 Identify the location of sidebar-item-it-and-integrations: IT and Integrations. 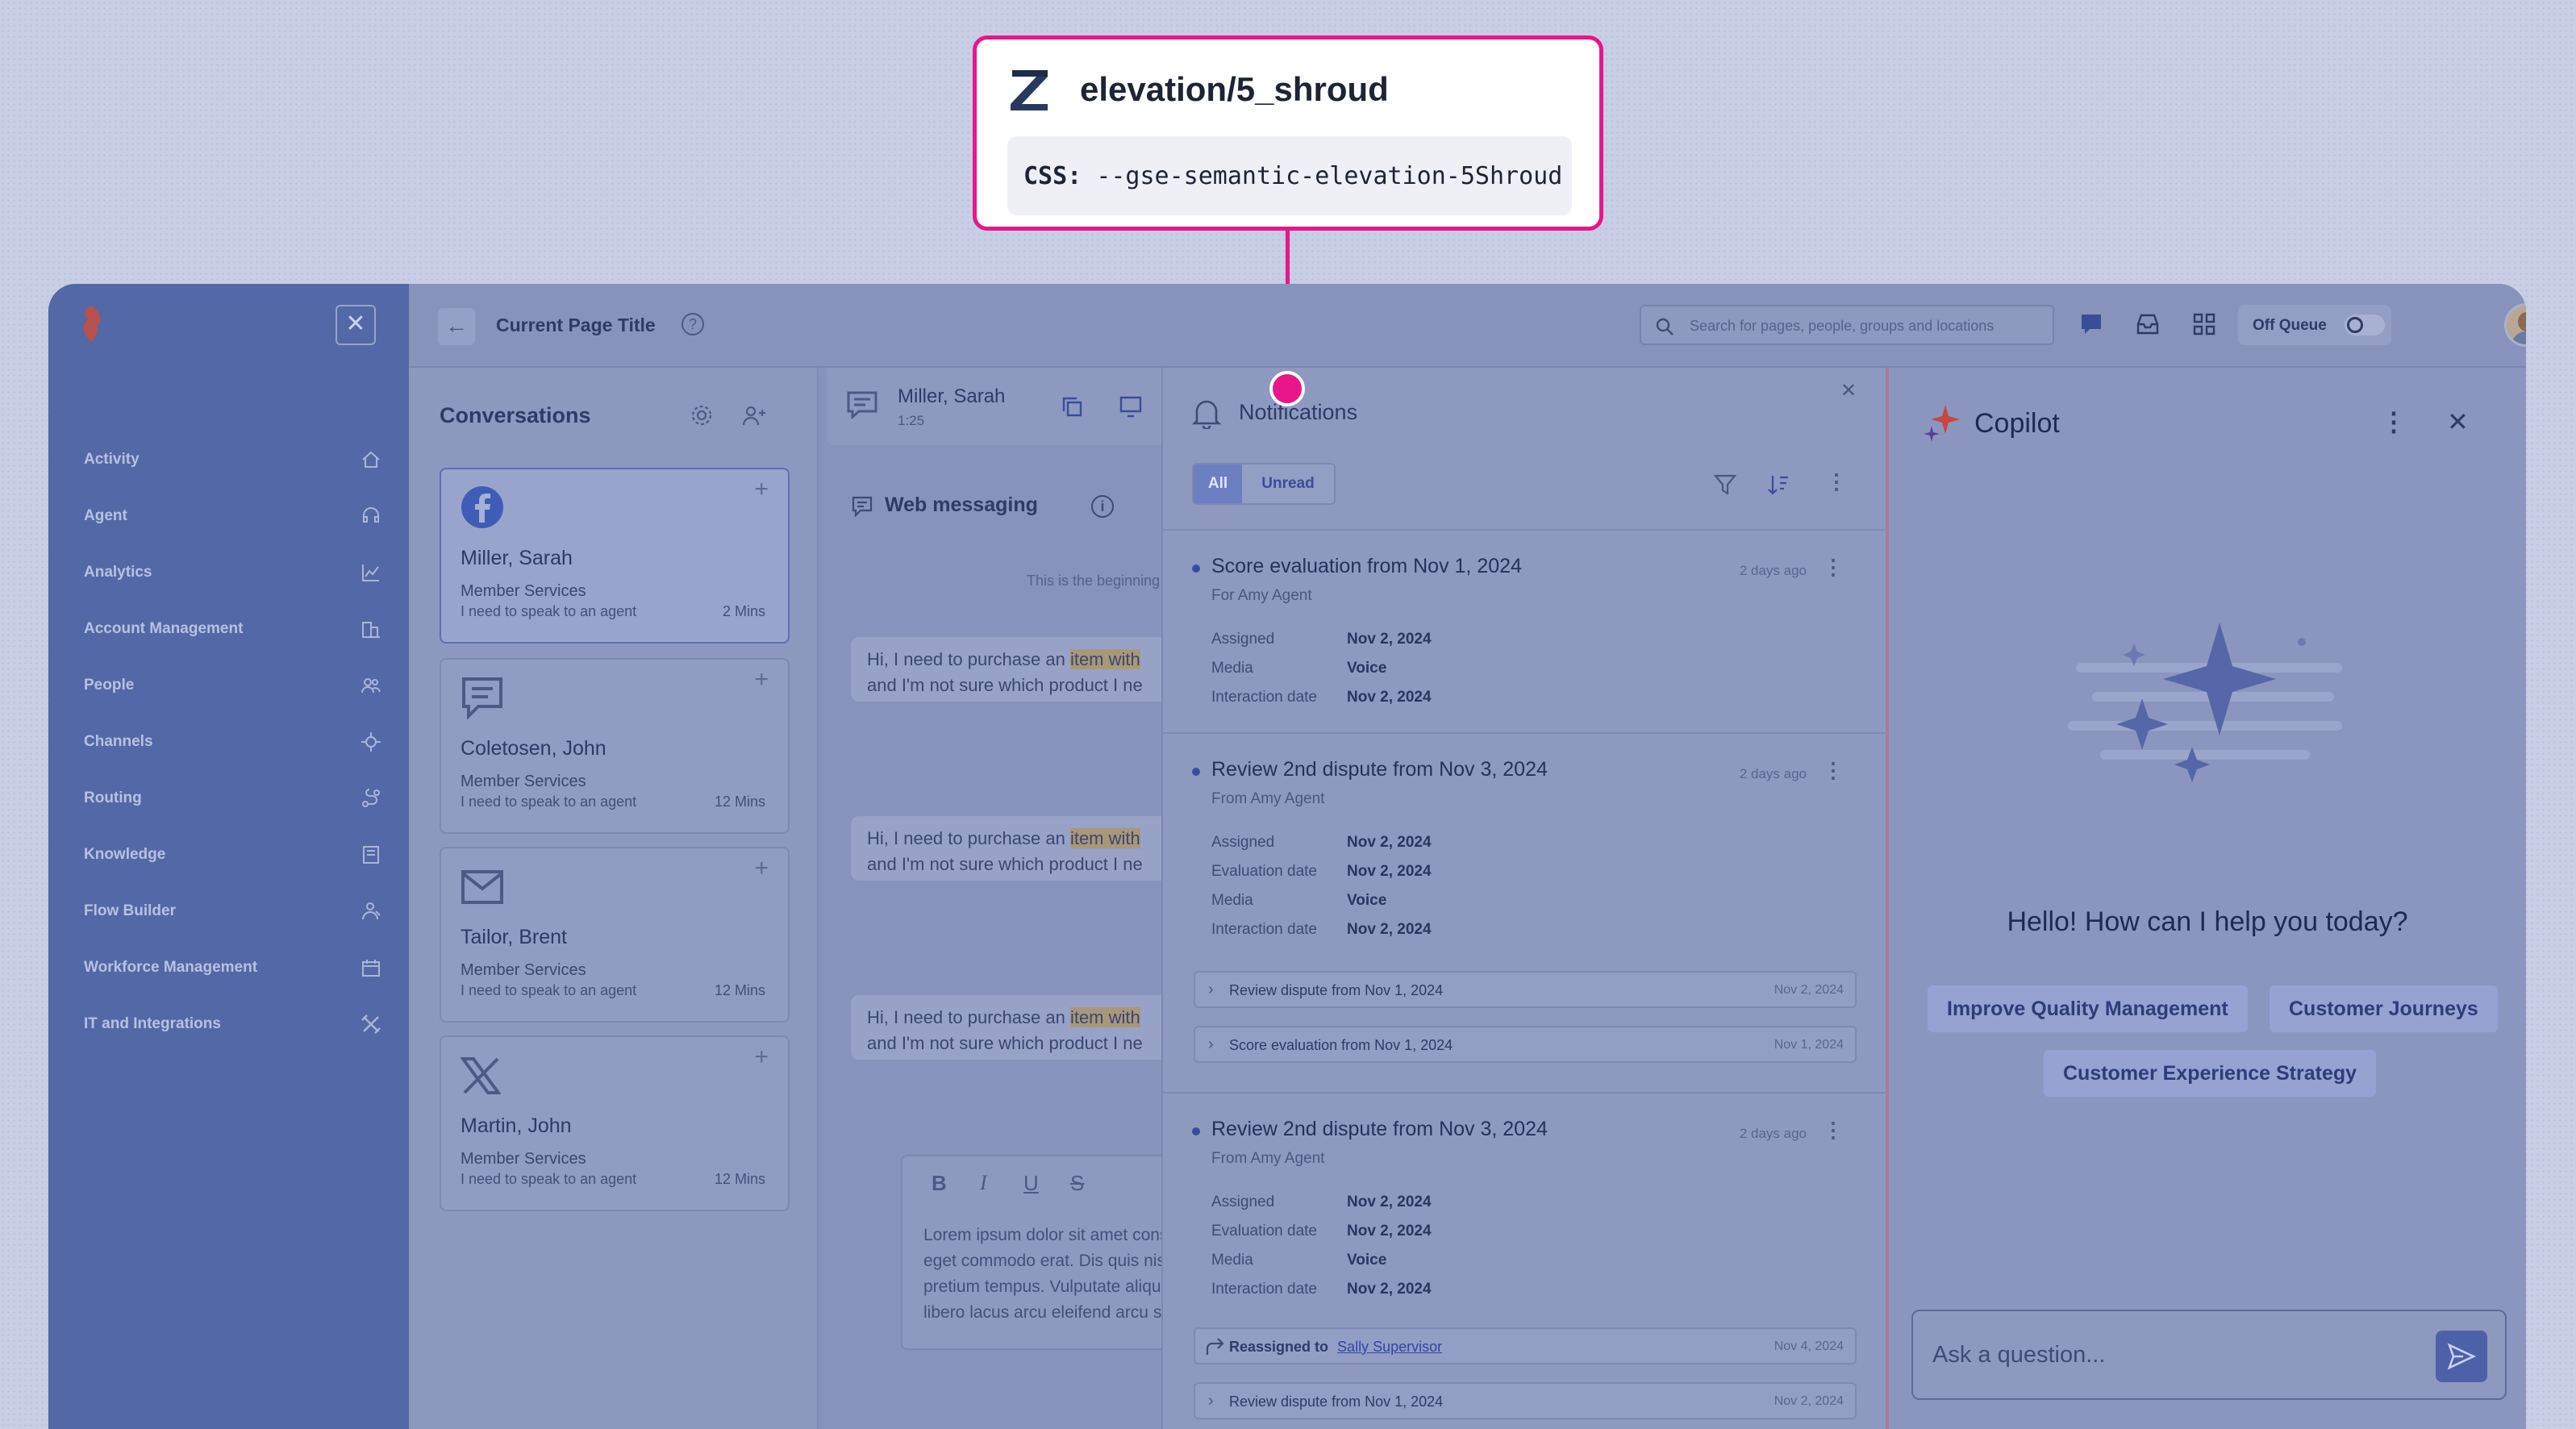
(233, 1024).